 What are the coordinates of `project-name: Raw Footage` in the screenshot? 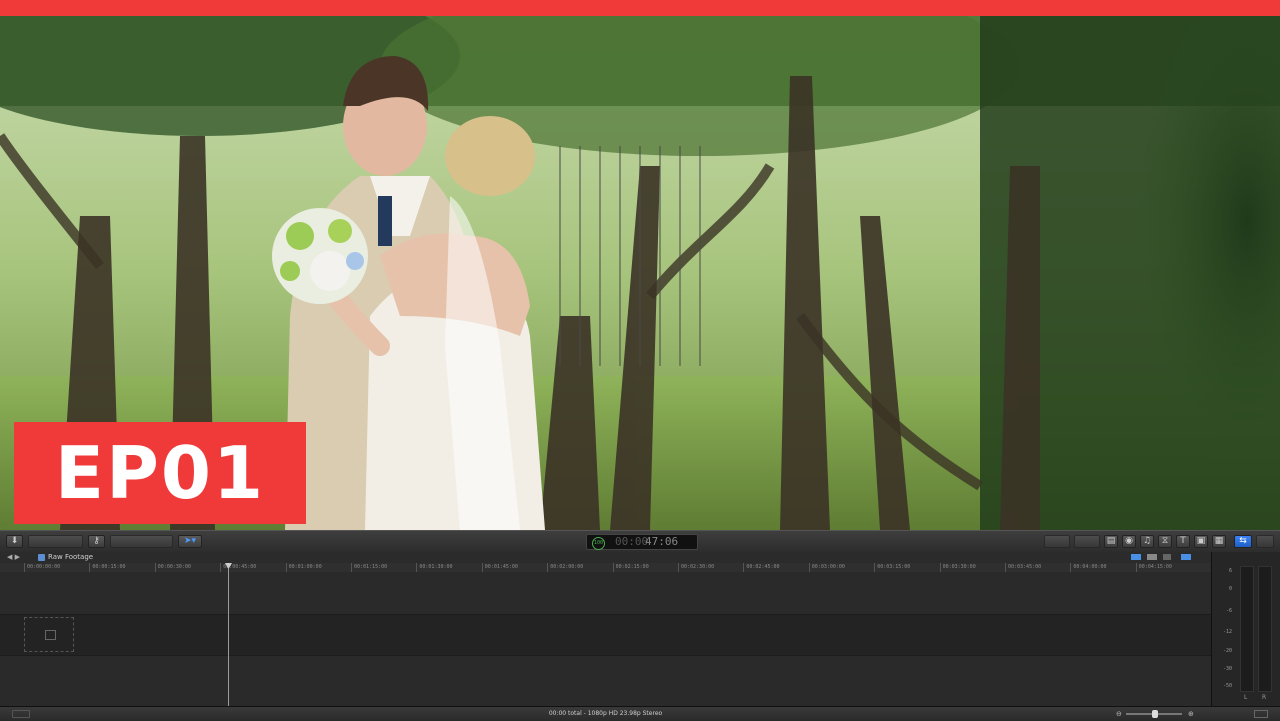 It's located at (70, 557).